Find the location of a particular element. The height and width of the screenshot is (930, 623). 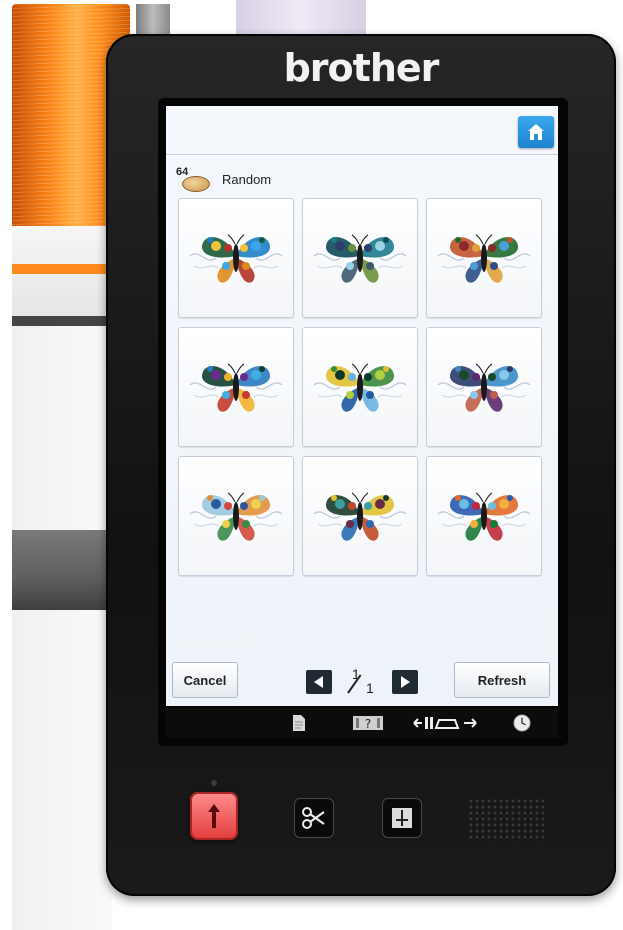

header-divider is located at coordinates (362, 154).